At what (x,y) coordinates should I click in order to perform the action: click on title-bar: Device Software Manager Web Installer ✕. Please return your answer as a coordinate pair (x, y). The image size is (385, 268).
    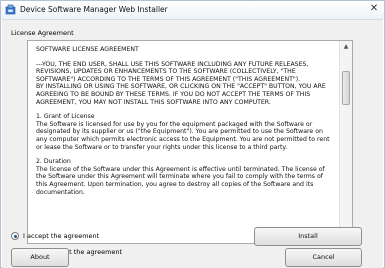
    Looking at the image, I should click on (192, 10).